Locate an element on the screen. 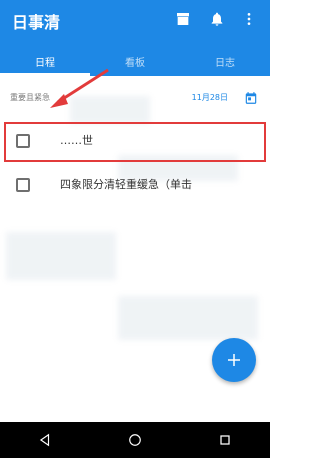  app-bar: 日事清 日程 看板 日志 is located at coordinates (135, 38).